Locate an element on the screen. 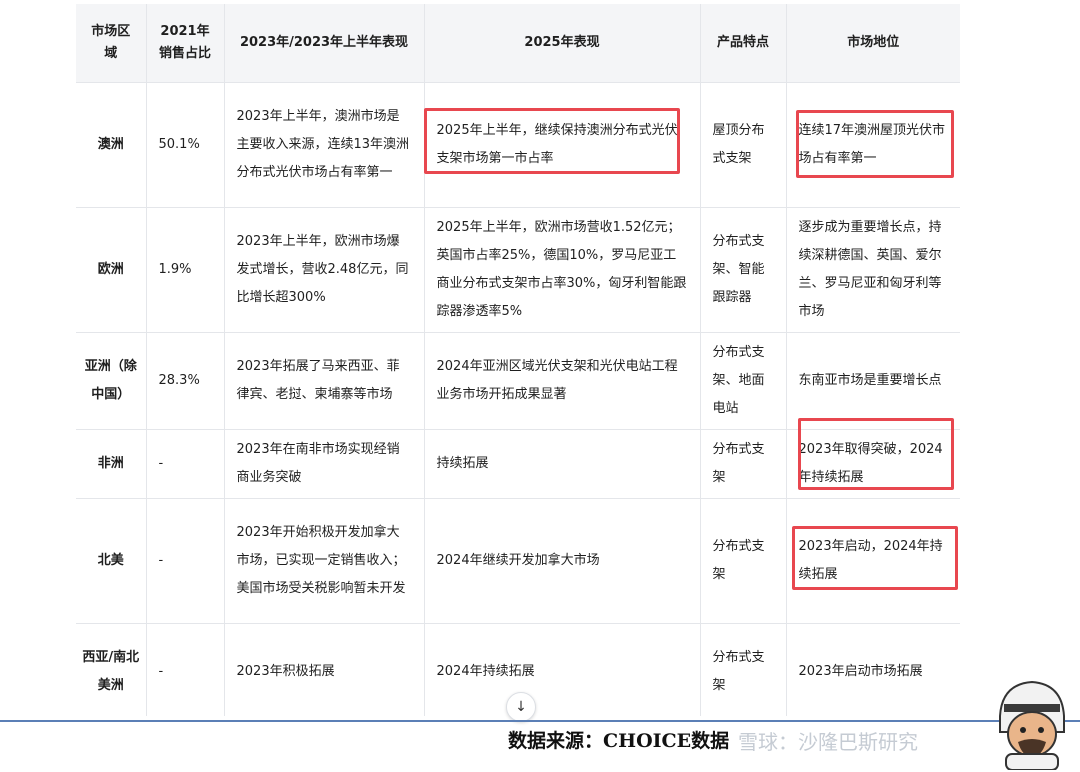  header-position: 市场地位 is located at coordinates (873, 43).